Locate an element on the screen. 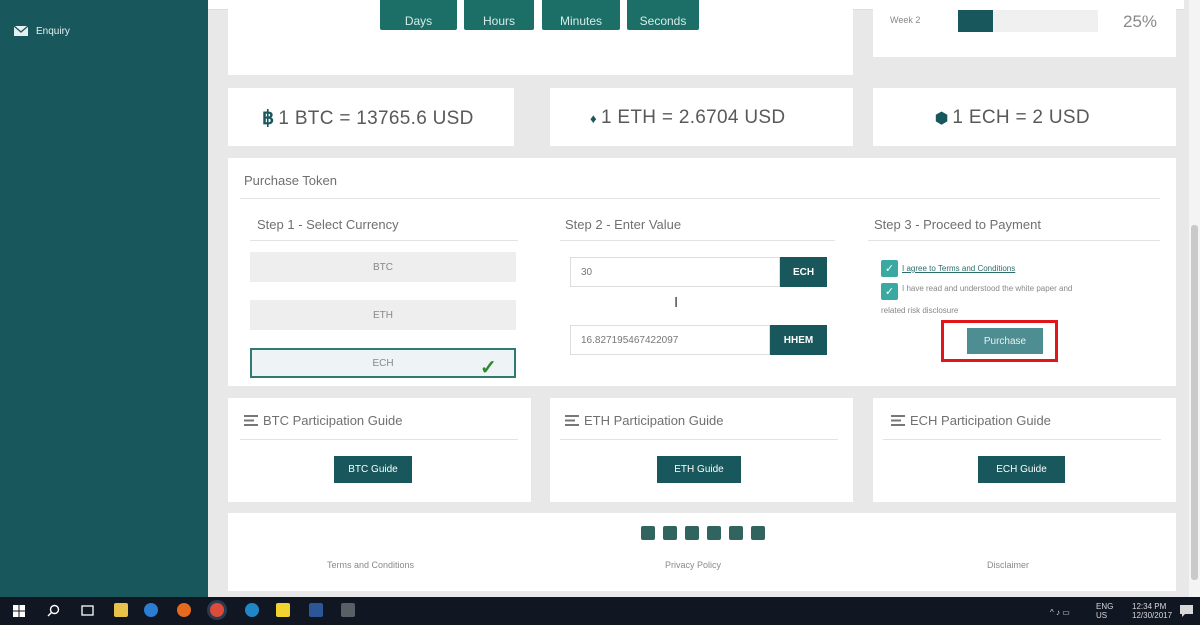 Image resolution: width=1200 pixels, height=625 pixels. terms-and-conditions-link: Terms and Conditions is located at coordinates (370, 565).